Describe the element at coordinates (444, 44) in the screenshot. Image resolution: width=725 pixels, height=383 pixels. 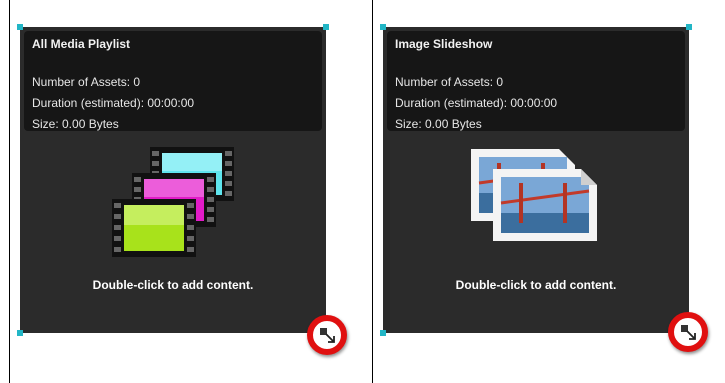
I see `widget-title: Image Slideshow` at that location.